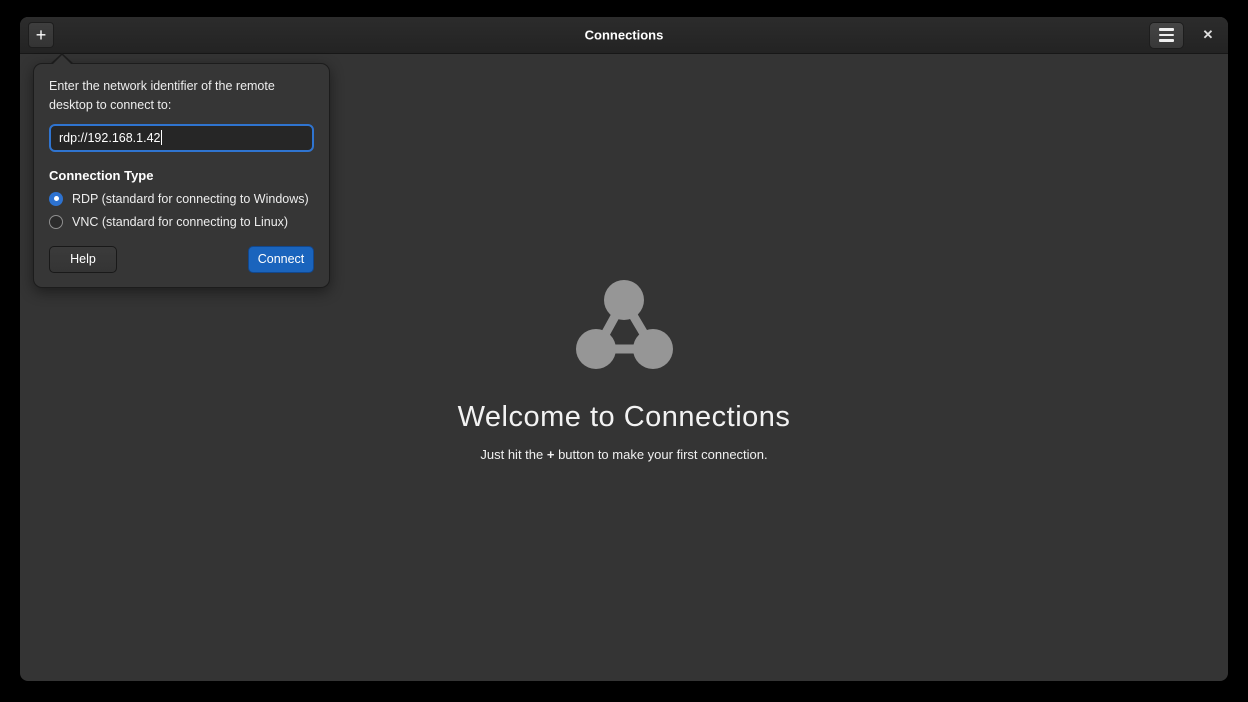  Describe the element at coordinates (83, 259) in the screenshot. I see `help-button: Help` at that location.